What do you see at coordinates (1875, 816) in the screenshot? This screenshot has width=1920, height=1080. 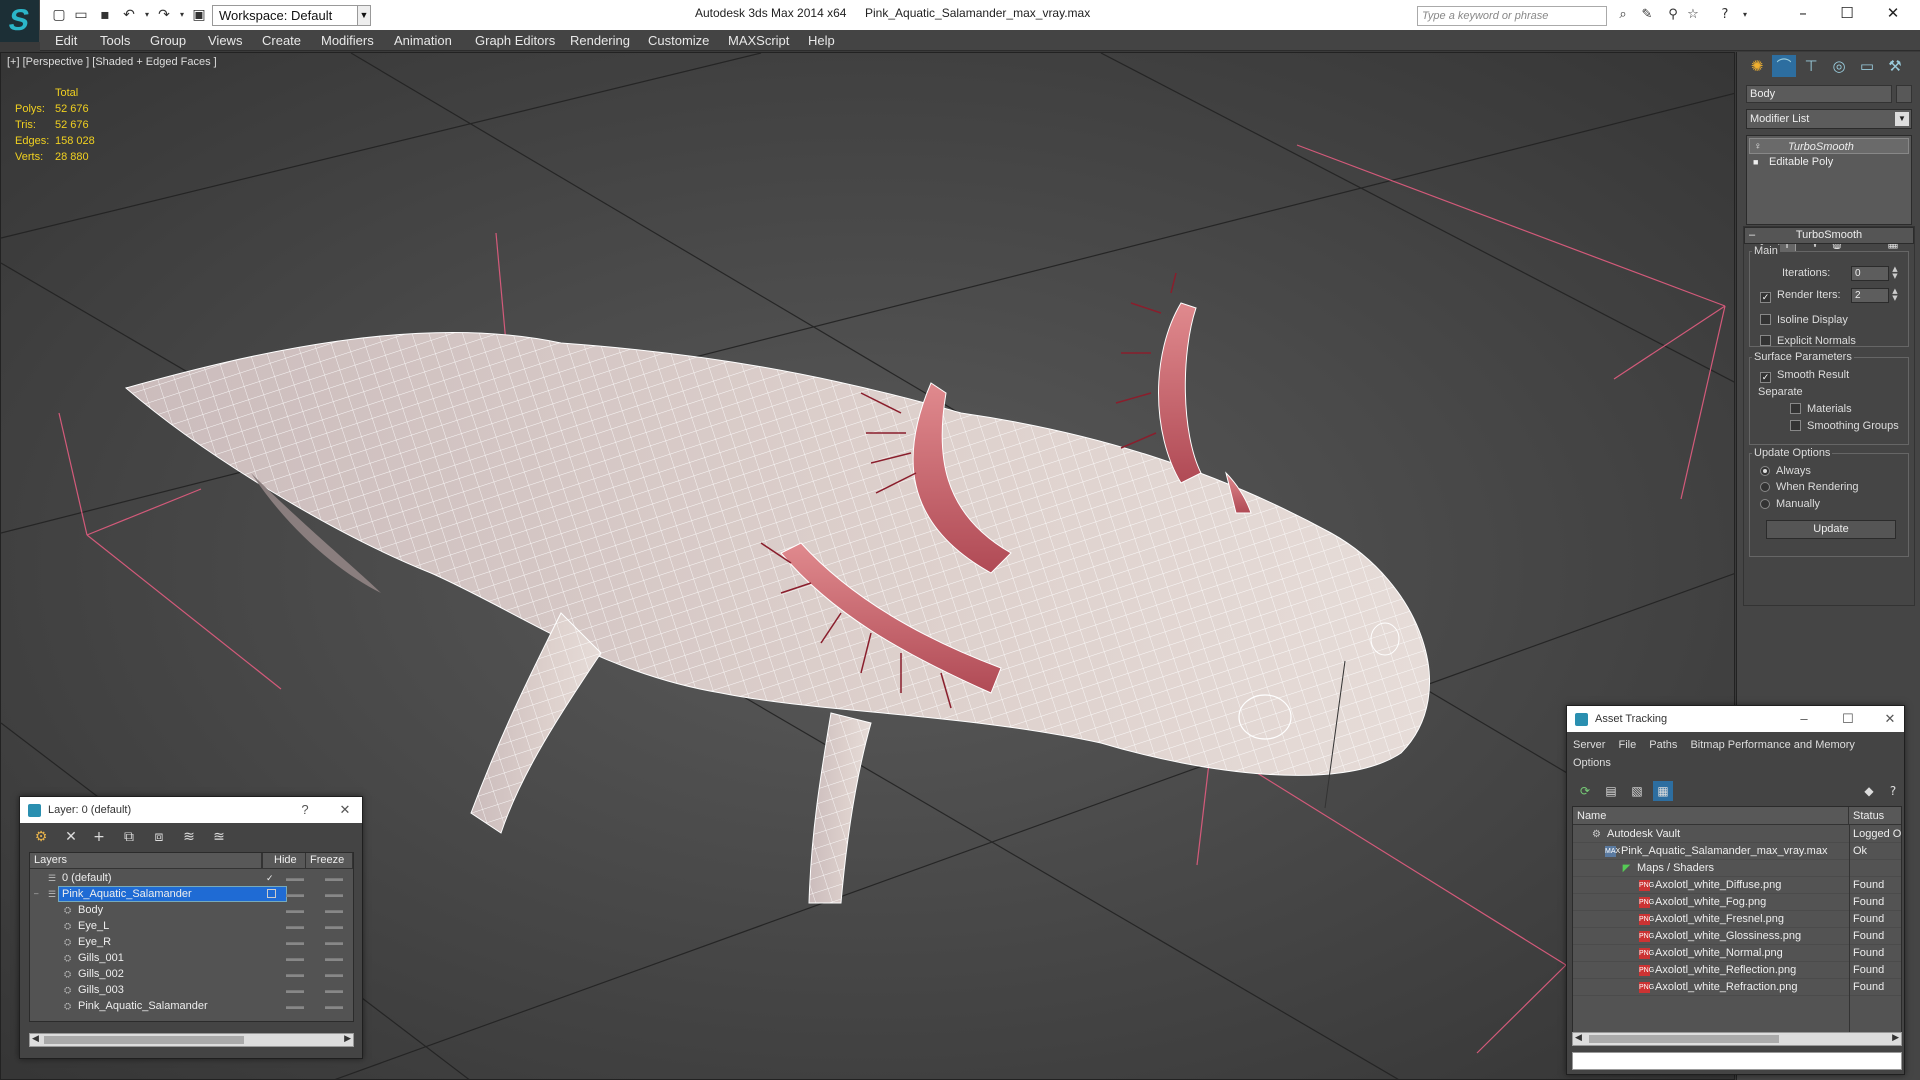 I see `col-status: Status` at bounding box center [1875, 816].